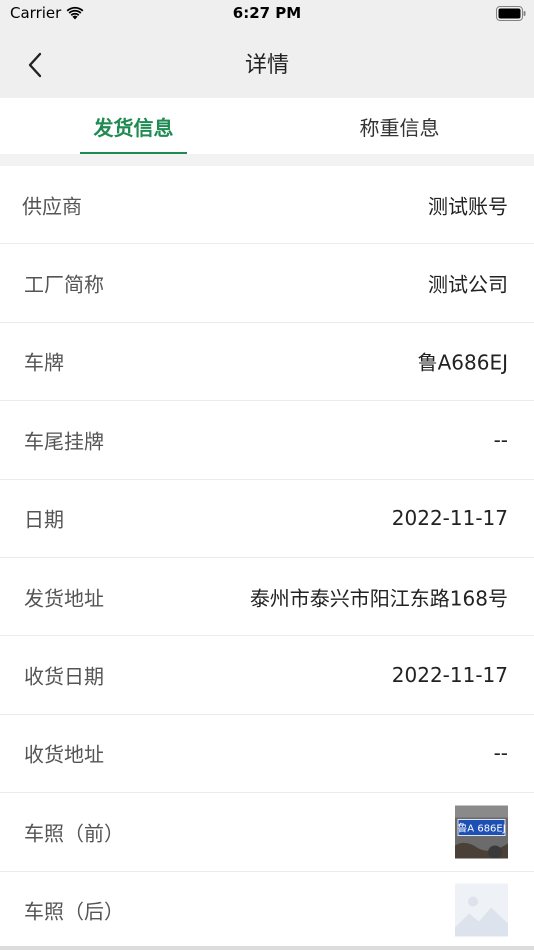 This screenshot has height=950, width=534. I want to click on detail-value: 测试公司, so click(468, 284).